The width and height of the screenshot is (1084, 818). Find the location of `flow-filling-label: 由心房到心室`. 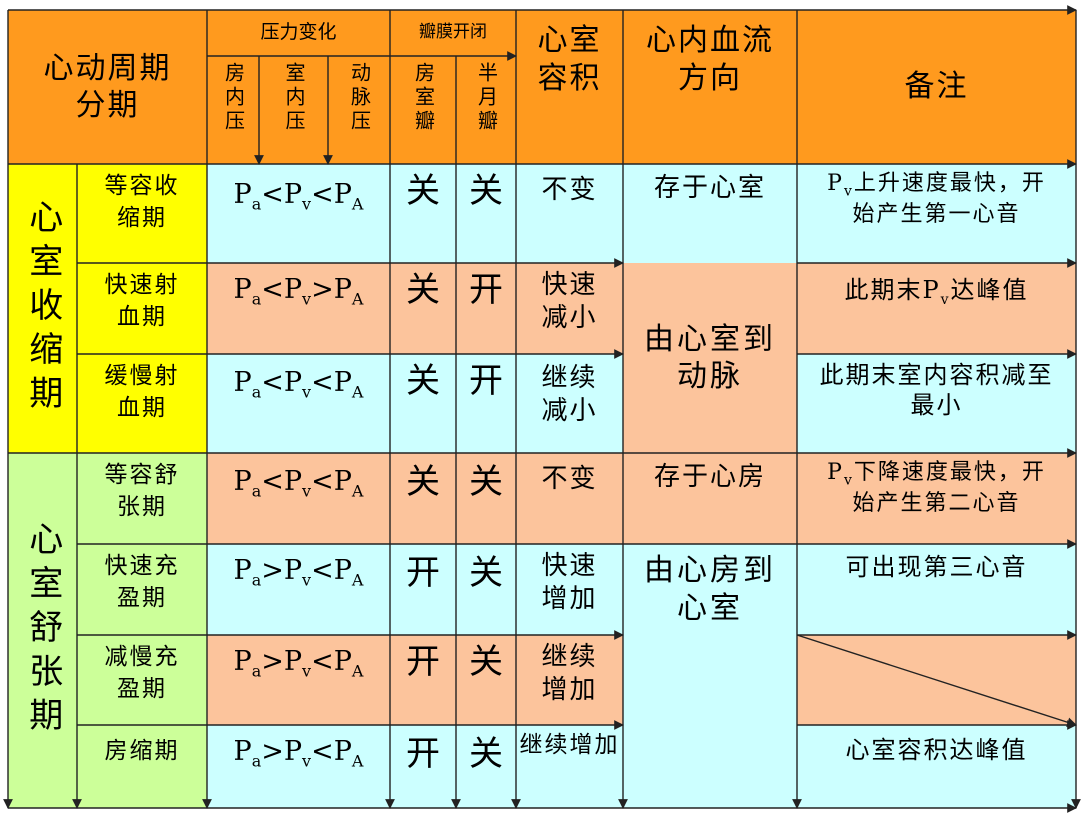

flow-filling-label: 由心房到心室 is located at coordinates (710, 589).